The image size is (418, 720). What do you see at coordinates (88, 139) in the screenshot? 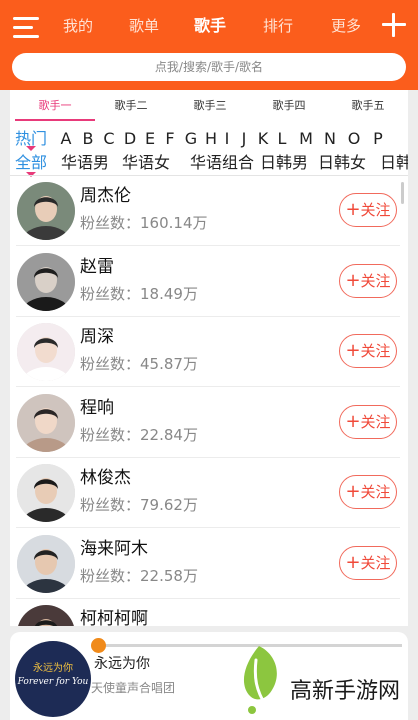
I see `letter-b: B` at bounding box center [88, 139].